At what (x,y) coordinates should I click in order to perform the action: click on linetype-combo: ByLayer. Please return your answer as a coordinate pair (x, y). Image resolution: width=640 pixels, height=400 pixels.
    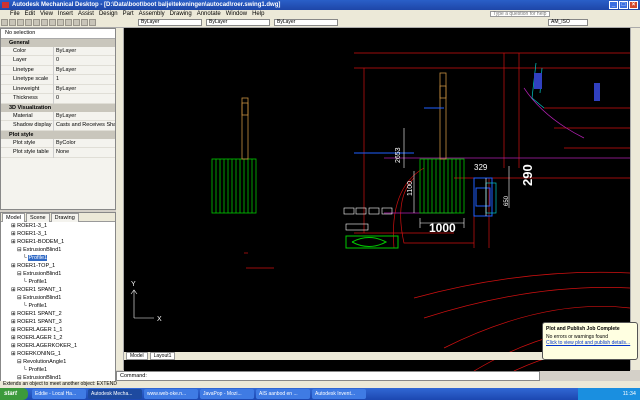
    Looking at the image, I should click on (238, 22).